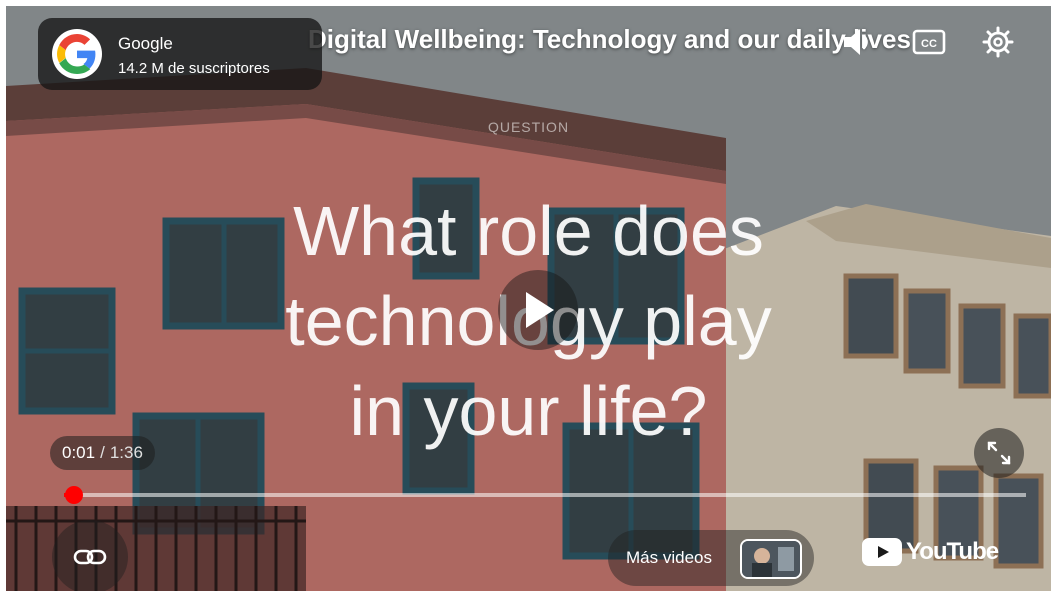 This screenshot has height=597, width=1057. I want to click on fullscreen-icon, so click(999, 453).